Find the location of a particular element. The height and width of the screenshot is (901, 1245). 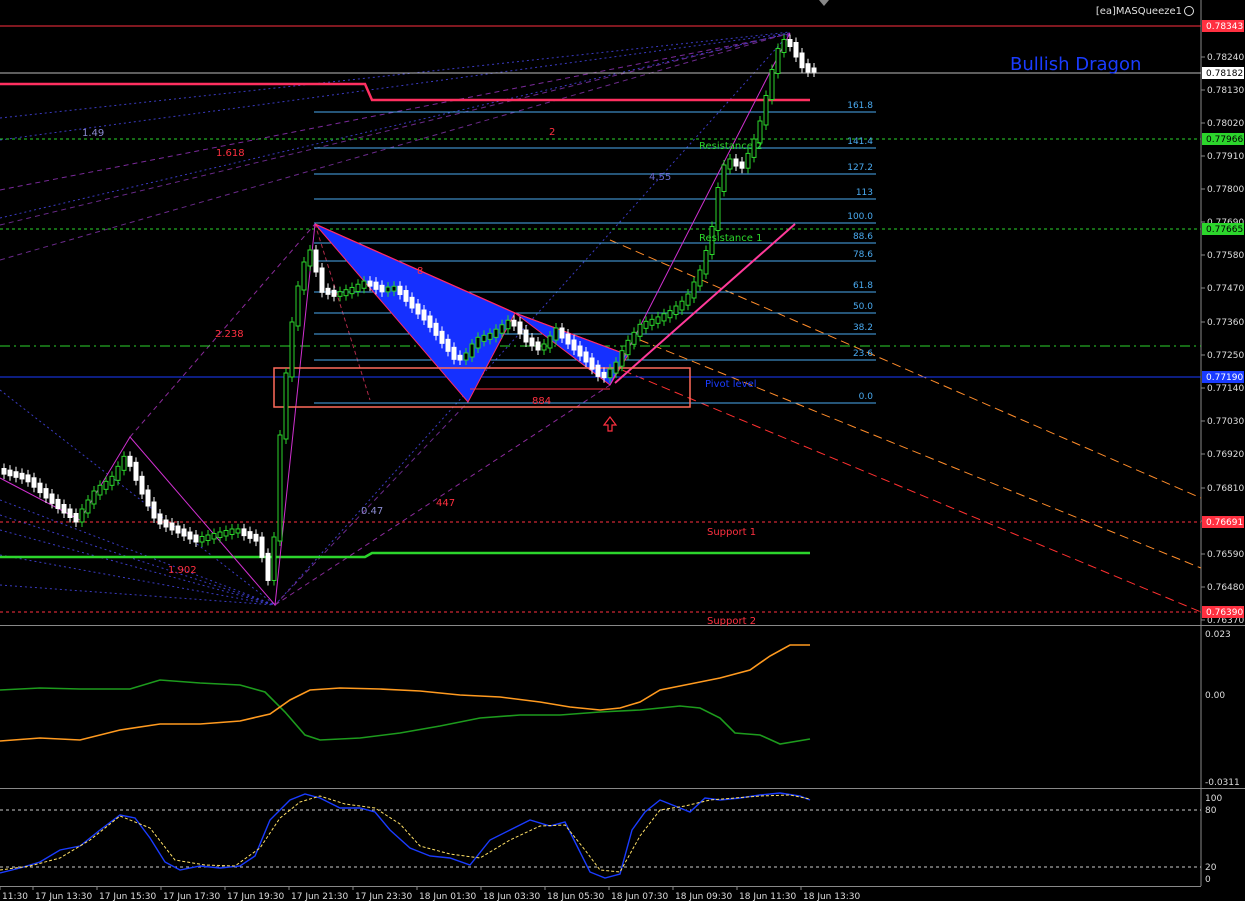

fib-level-label: 113 is located at coordinates (864, 193).